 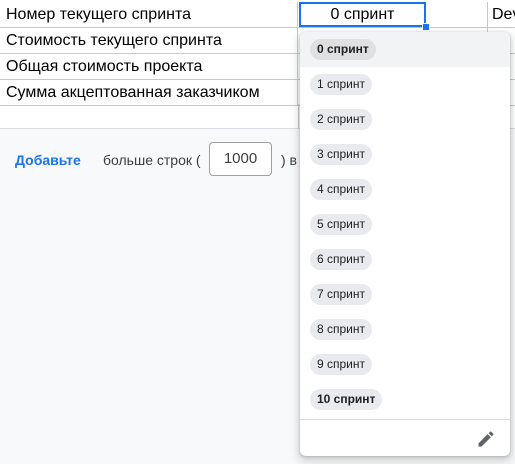 I want to click on option-chip: 6 спринт, so click(x=341, y=259).